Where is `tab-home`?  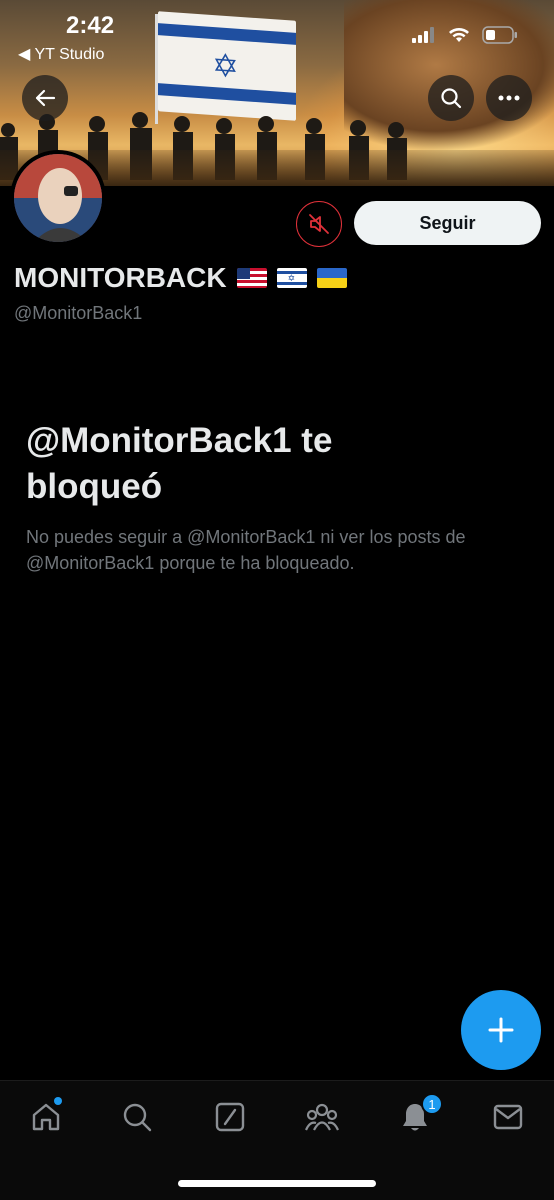
tab-home is located at coordinates (46, 1117).